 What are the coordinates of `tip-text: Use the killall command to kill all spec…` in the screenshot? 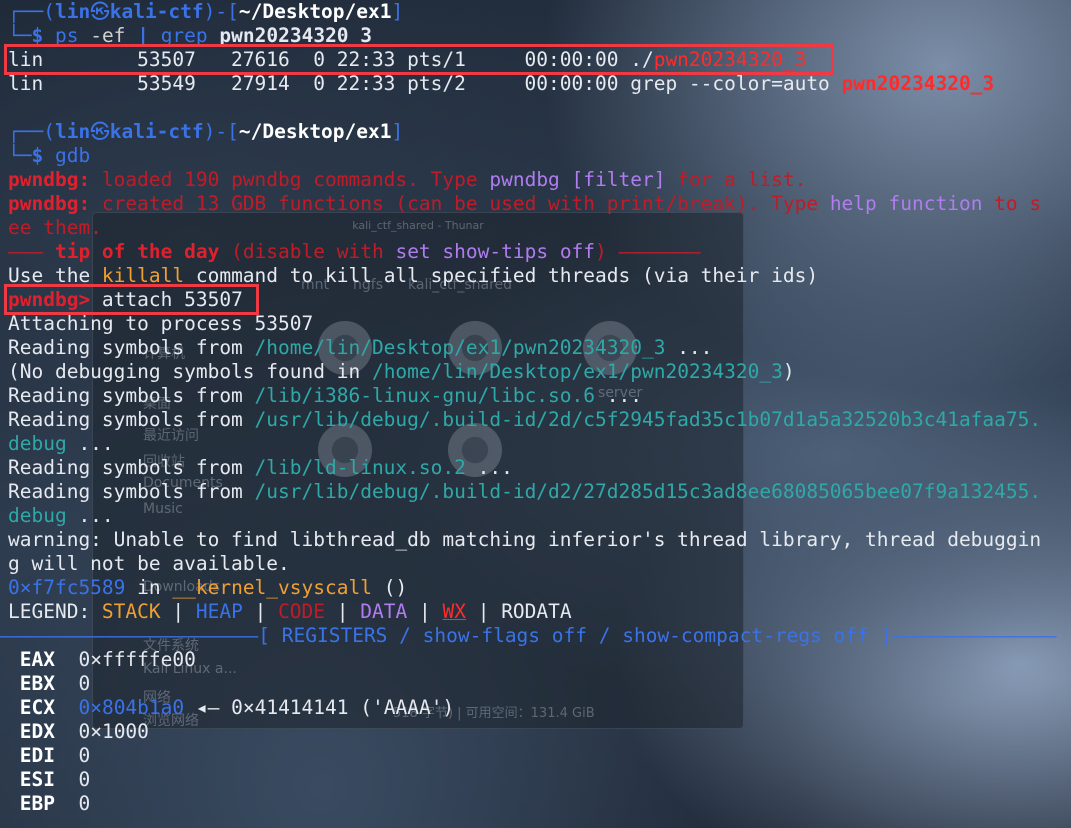 It's located at (413, 275).